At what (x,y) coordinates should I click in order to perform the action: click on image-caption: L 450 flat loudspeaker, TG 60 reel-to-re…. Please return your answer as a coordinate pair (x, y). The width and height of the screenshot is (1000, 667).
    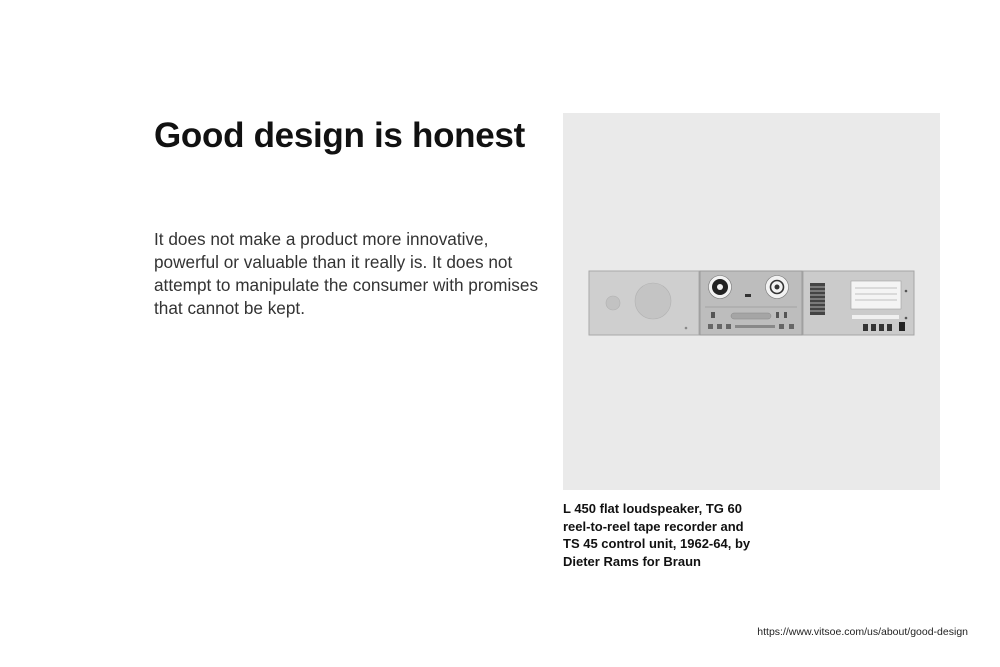
    Looking at the image, I should click on (657, 535).